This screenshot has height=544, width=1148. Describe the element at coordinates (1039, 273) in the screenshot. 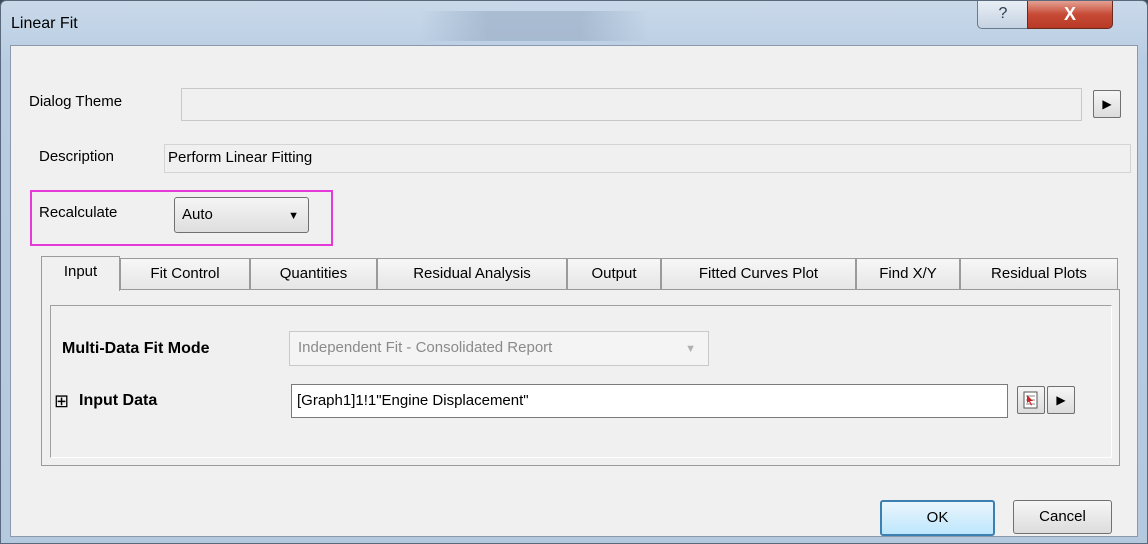

I see `tab-residual-plots: Residual Plots` at that location.